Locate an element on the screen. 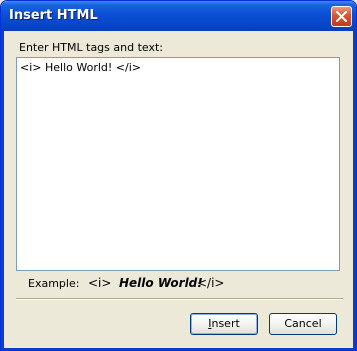 This screenshot has width=357, height=351. insert-label-rest: nsert is located at coordinates (225, 323).